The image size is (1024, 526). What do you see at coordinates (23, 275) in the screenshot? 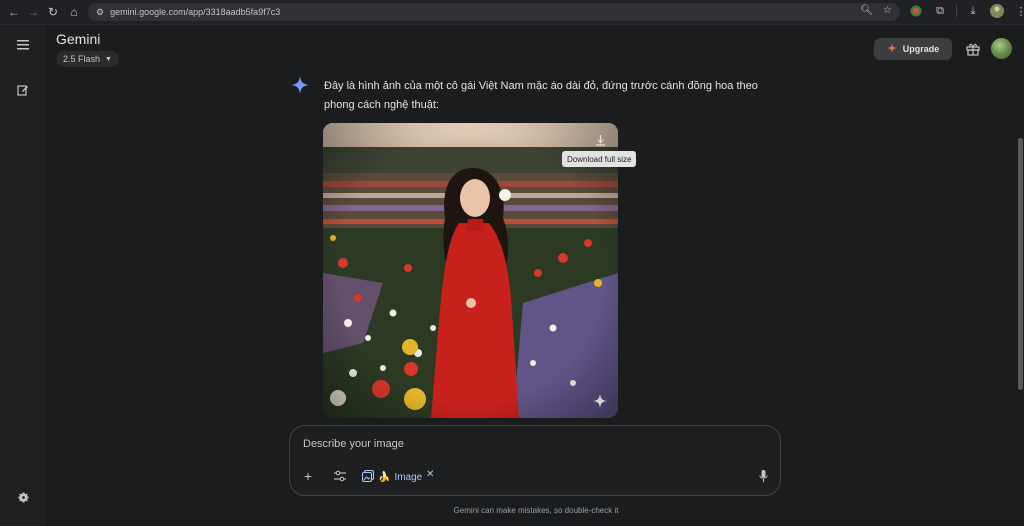
I see `side-rail` at bounding box center [23, 275].